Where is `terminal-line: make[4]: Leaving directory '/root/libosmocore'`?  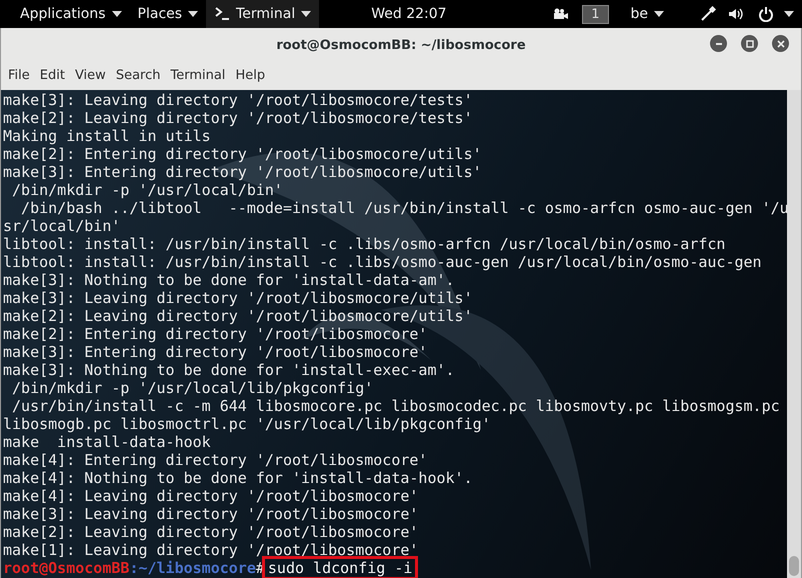 terminal-line: make[4]: Leaving directory '/root/libosmocore' is located at coordinates (211, 496).